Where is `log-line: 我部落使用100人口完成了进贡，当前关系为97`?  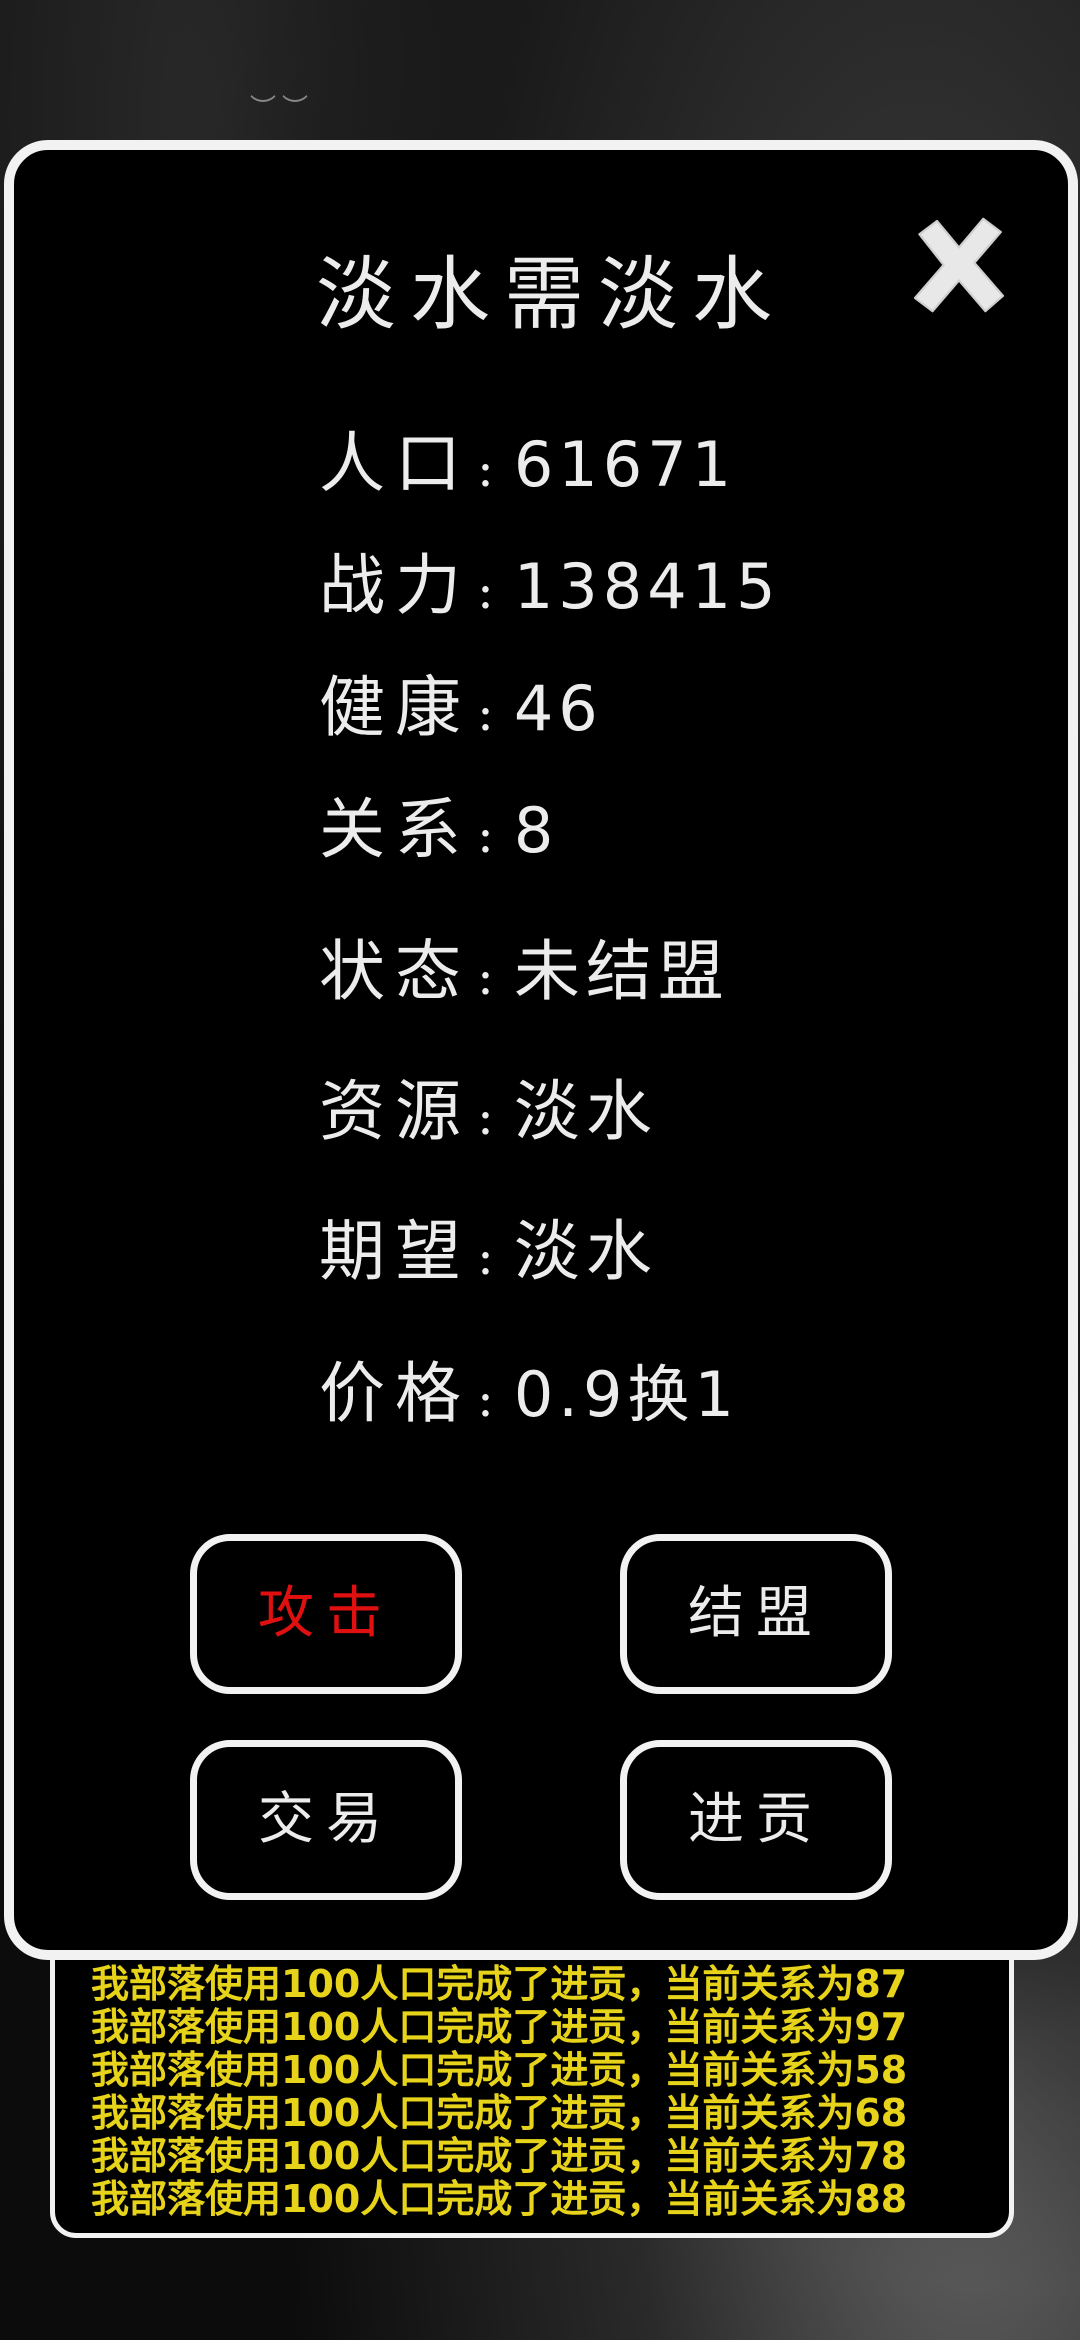
log-line: 我部落使用100人口完成了进贡，当前关系为97 is located at coordinates (499, 2027).